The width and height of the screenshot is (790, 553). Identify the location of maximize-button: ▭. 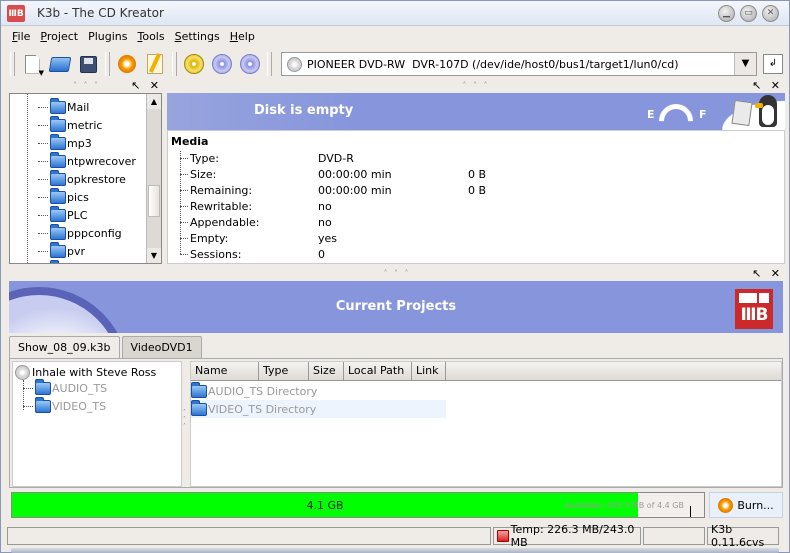
(748, 13).